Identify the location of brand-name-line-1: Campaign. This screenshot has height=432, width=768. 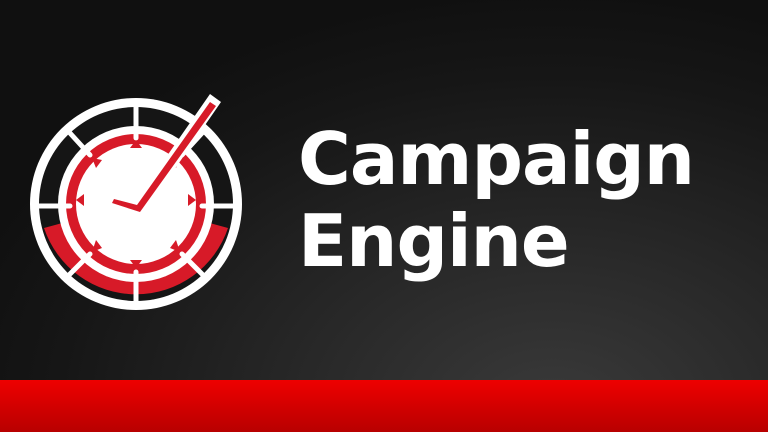
(496, 159).